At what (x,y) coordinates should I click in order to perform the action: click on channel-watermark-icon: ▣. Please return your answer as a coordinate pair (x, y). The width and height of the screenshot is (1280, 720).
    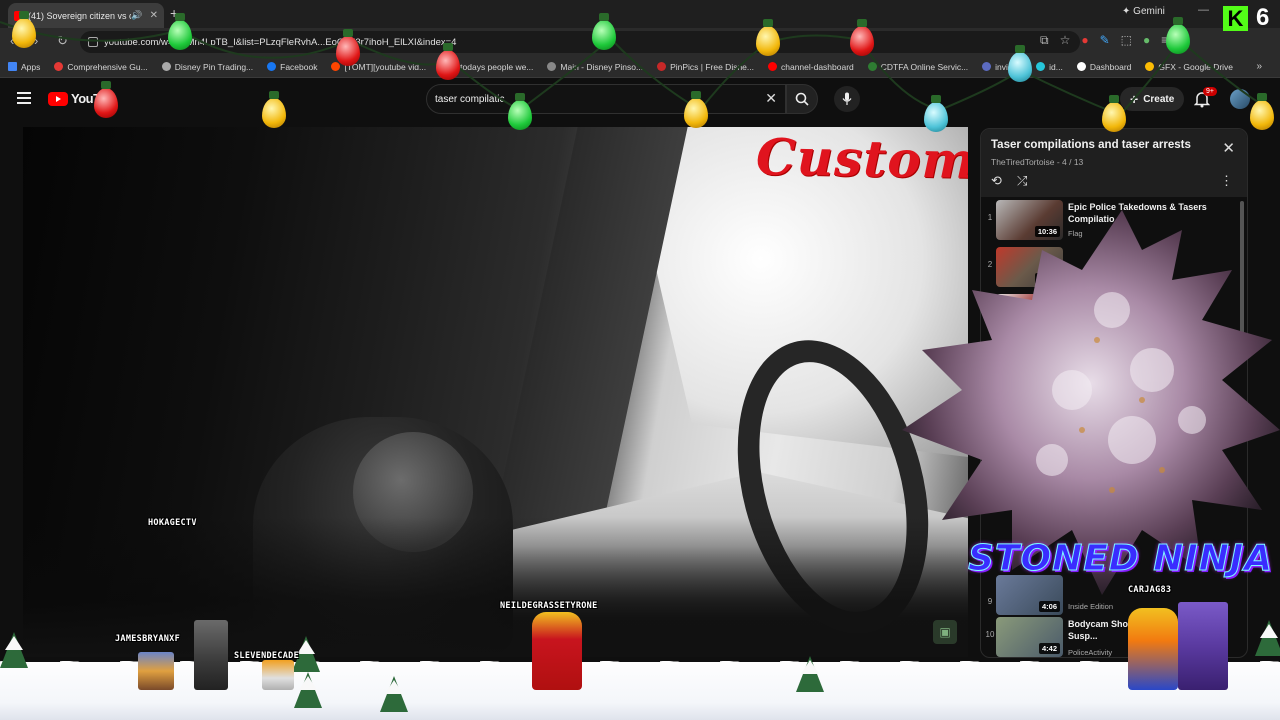
    Looking at the image, I should click on (945, 632).